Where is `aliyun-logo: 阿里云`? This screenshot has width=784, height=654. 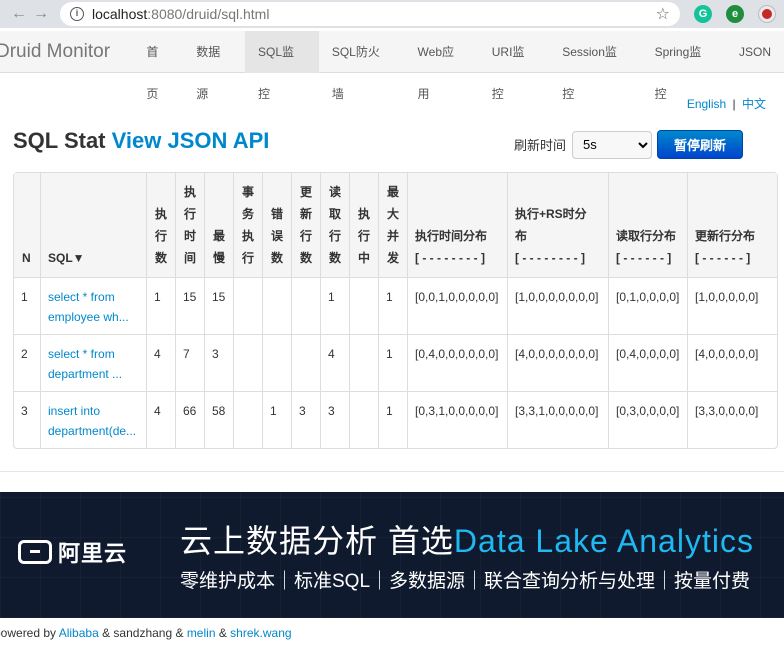 aliyun-logo: 阿里云 is located at coordinates (72, 552).